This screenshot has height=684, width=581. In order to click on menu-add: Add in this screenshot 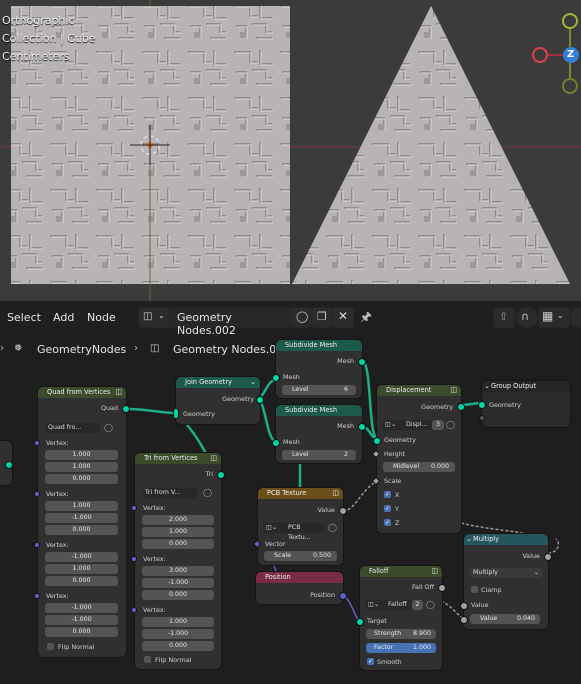, I will do `click(63, 317)`.